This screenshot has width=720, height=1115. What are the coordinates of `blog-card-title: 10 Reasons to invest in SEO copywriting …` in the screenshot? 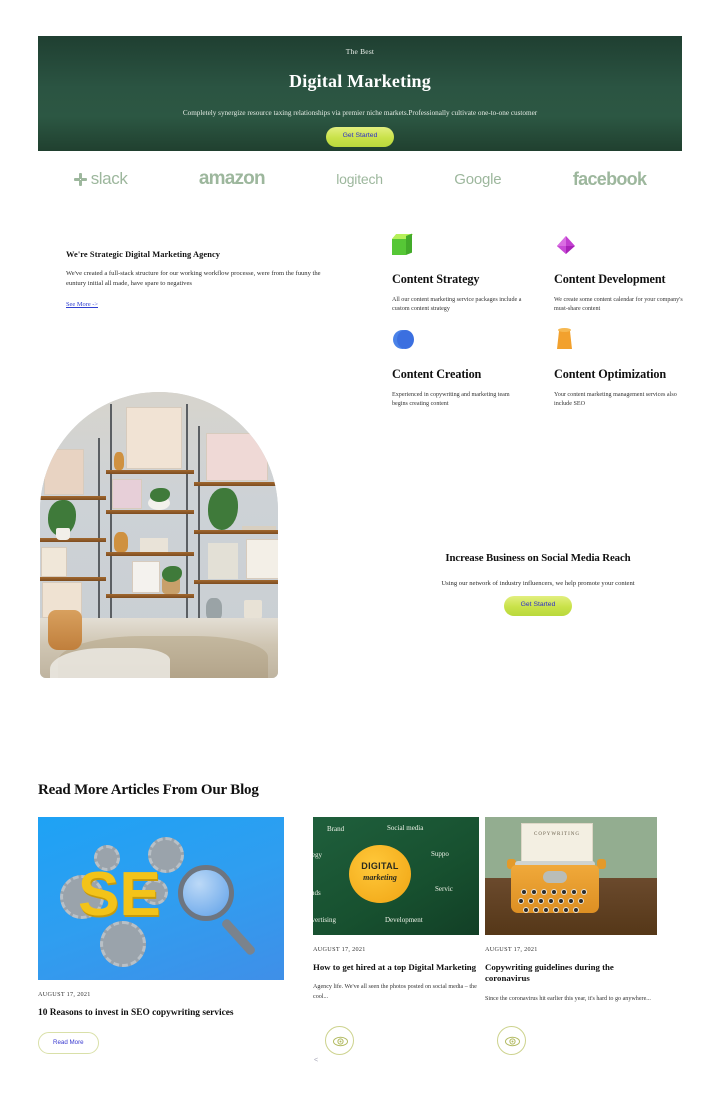 It's located at (161, 1013).